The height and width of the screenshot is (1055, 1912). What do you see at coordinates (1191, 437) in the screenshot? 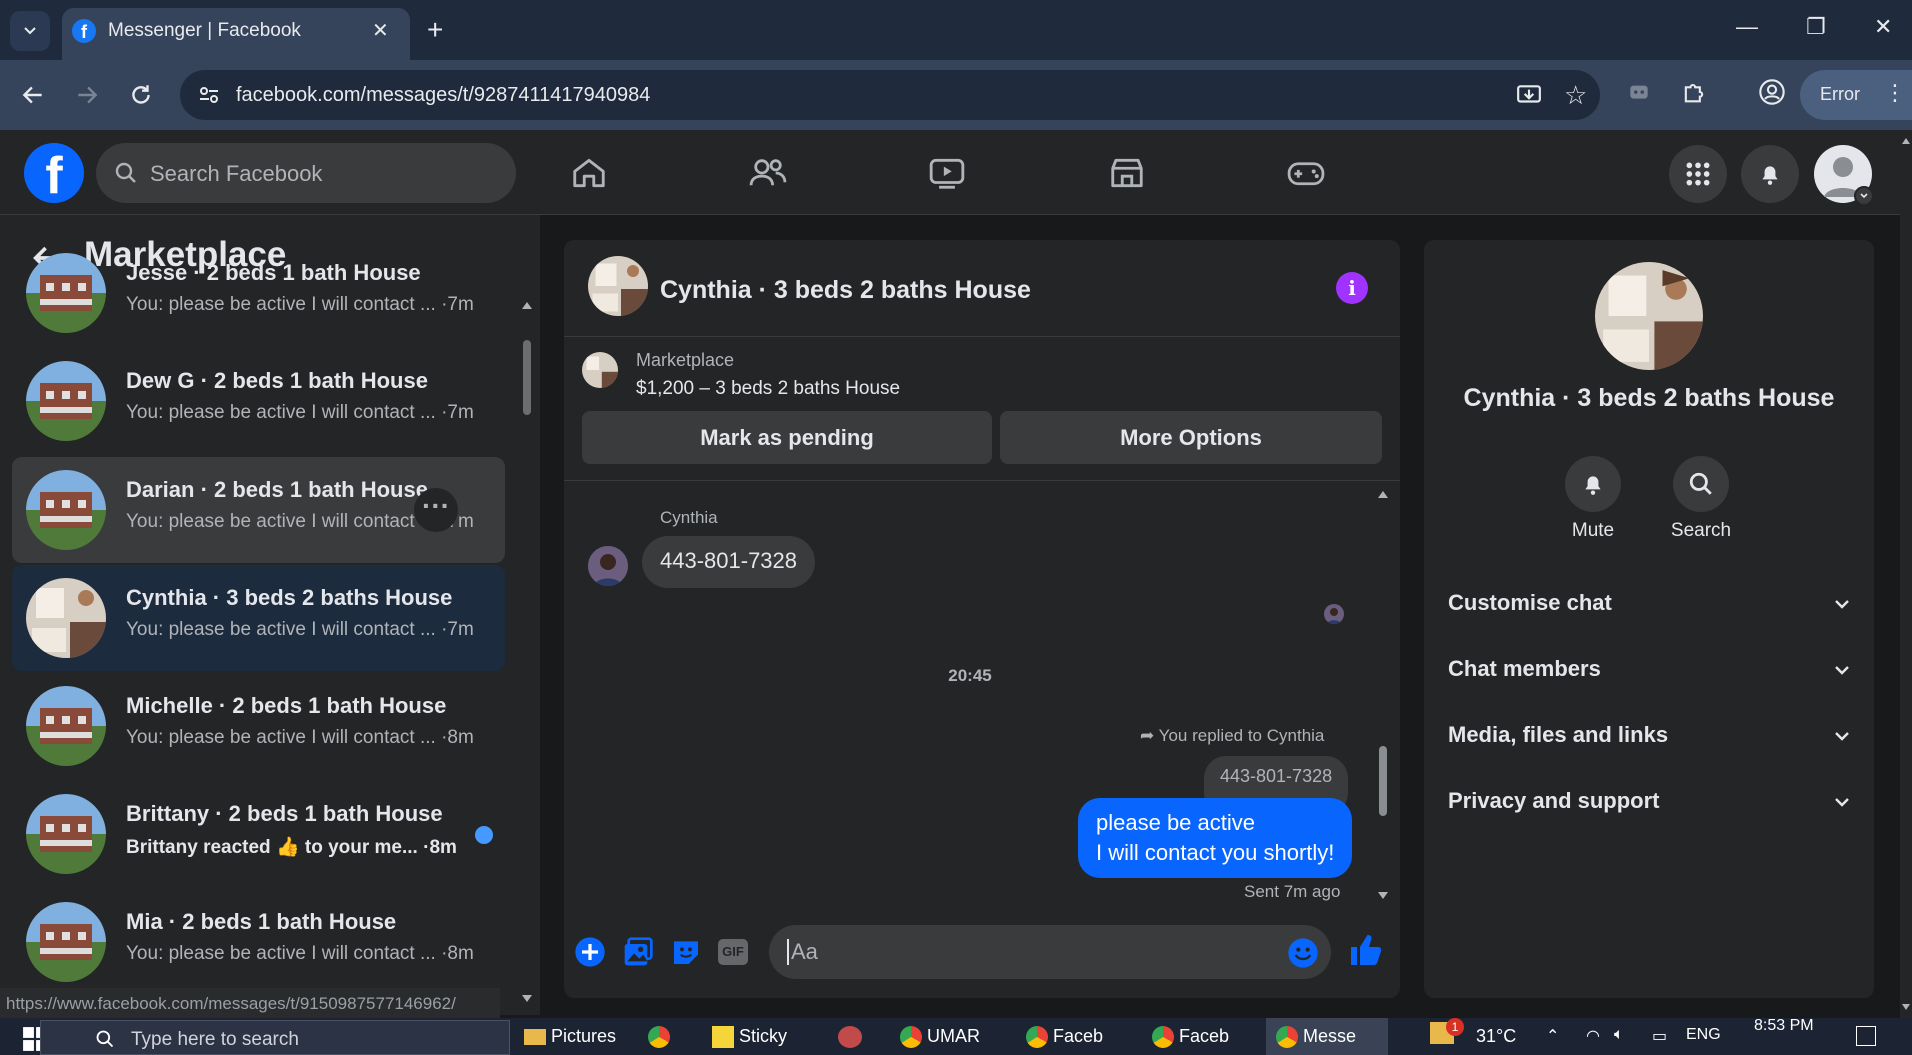
I see `more-options-button: More Options` at bounding box center [1191, 437].